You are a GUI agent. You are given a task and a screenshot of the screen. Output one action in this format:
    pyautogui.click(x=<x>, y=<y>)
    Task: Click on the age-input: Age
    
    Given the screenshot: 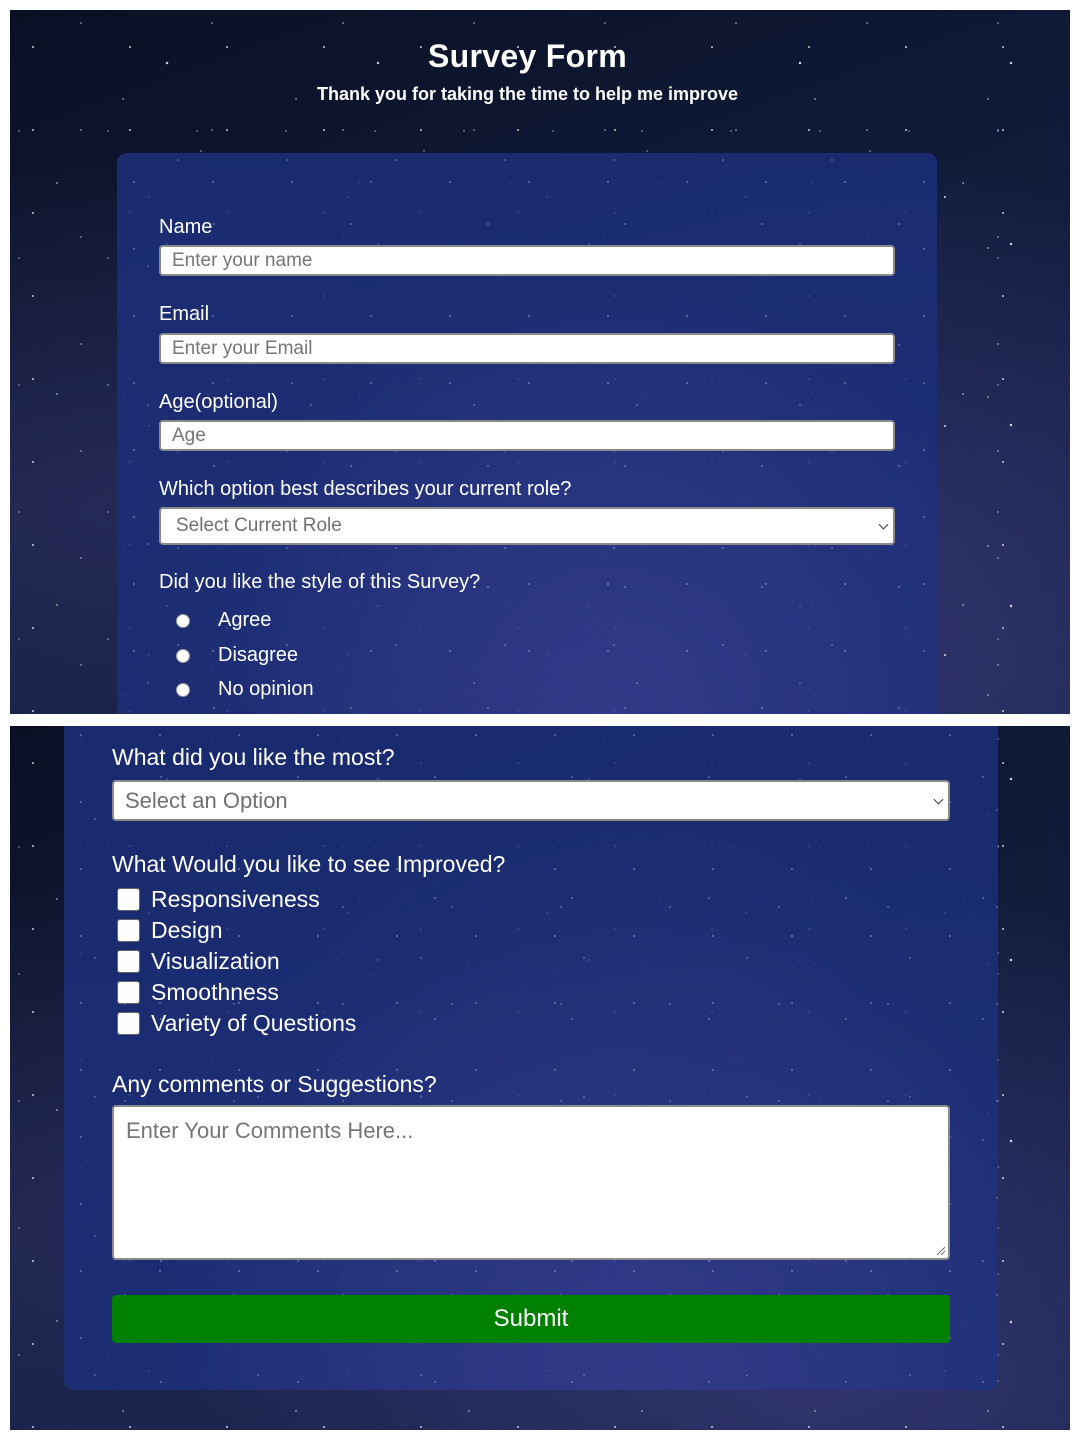 What is the action you would take?
    pyautogui.click(x=527, y=435)
    